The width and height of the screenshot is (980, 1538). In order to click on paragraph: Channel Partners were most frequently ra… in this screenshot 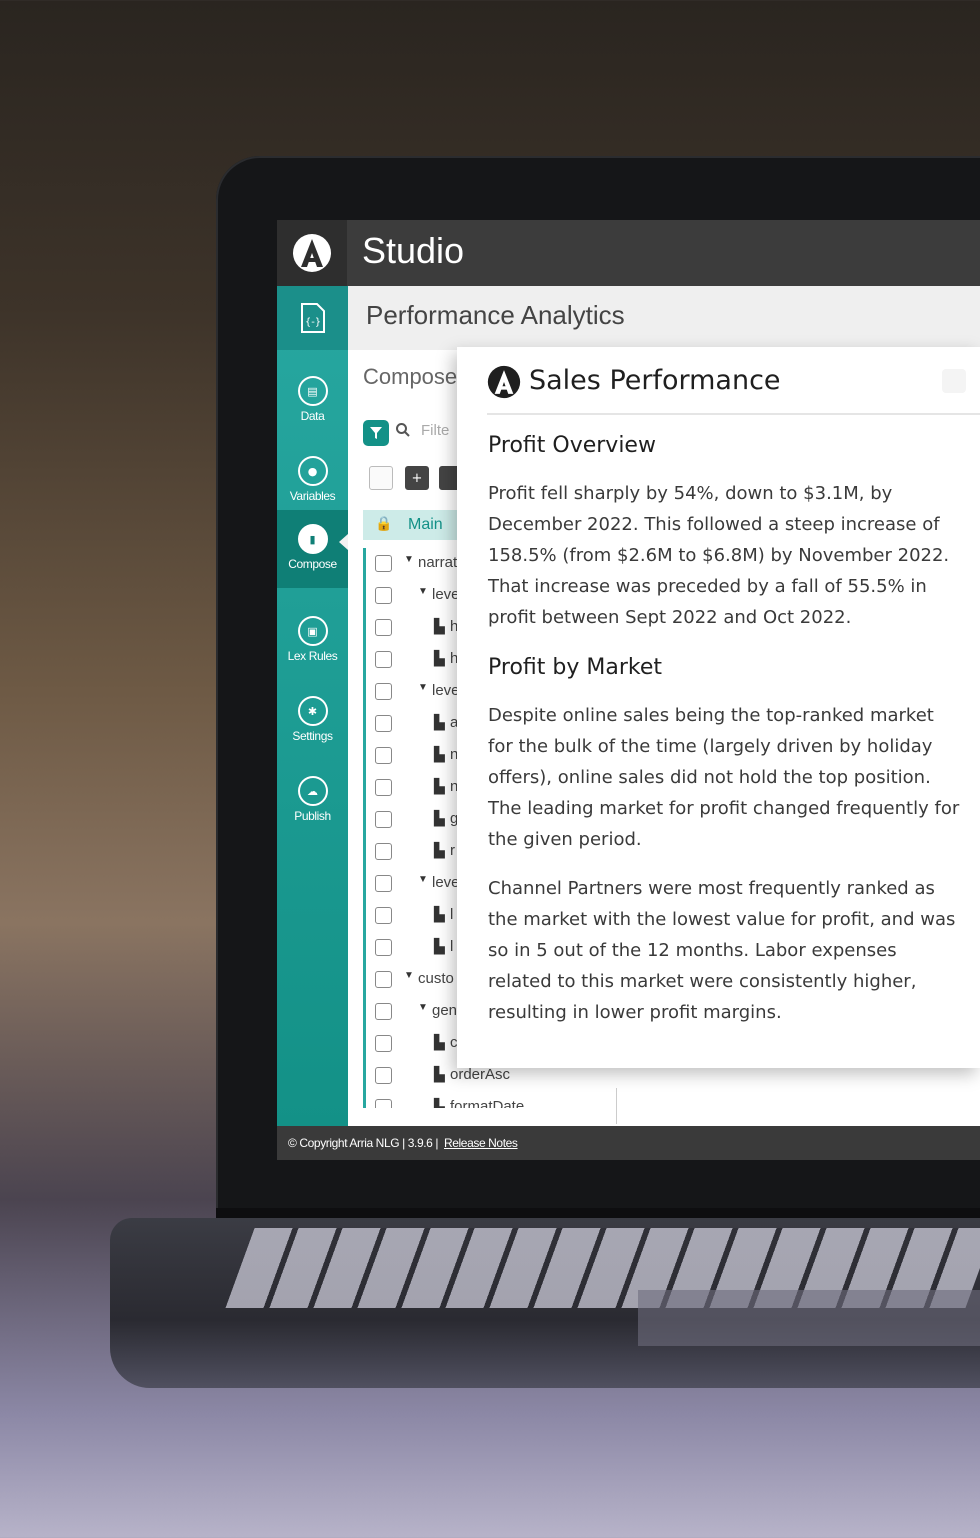, I will do `click(722, 950)`.